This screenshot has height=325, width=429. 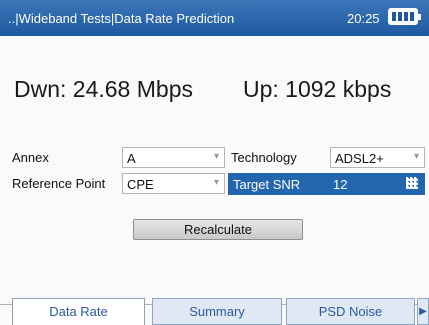 I want to click on tab-summary: Summary, so click(x=217, y=311).